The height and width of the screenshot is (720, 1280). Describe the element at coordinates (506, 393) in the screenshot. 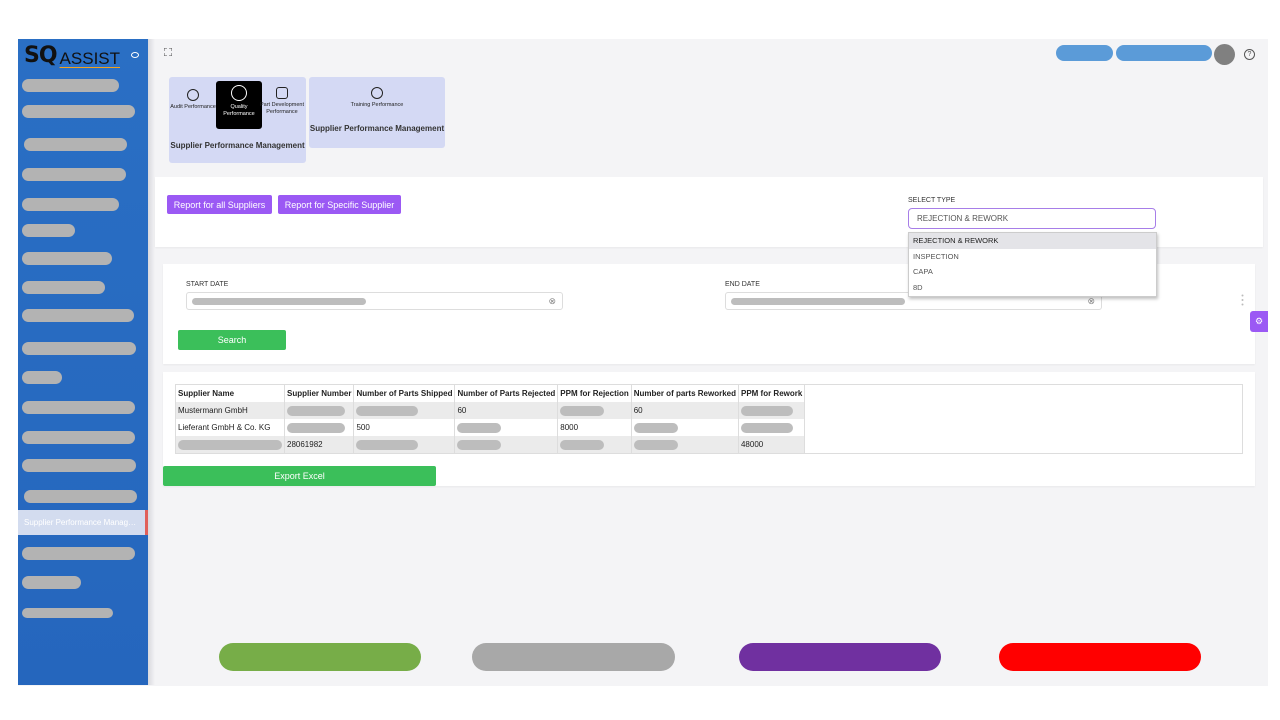

I see `header-parts-rejected: Number of Parts Rejected` at that location.